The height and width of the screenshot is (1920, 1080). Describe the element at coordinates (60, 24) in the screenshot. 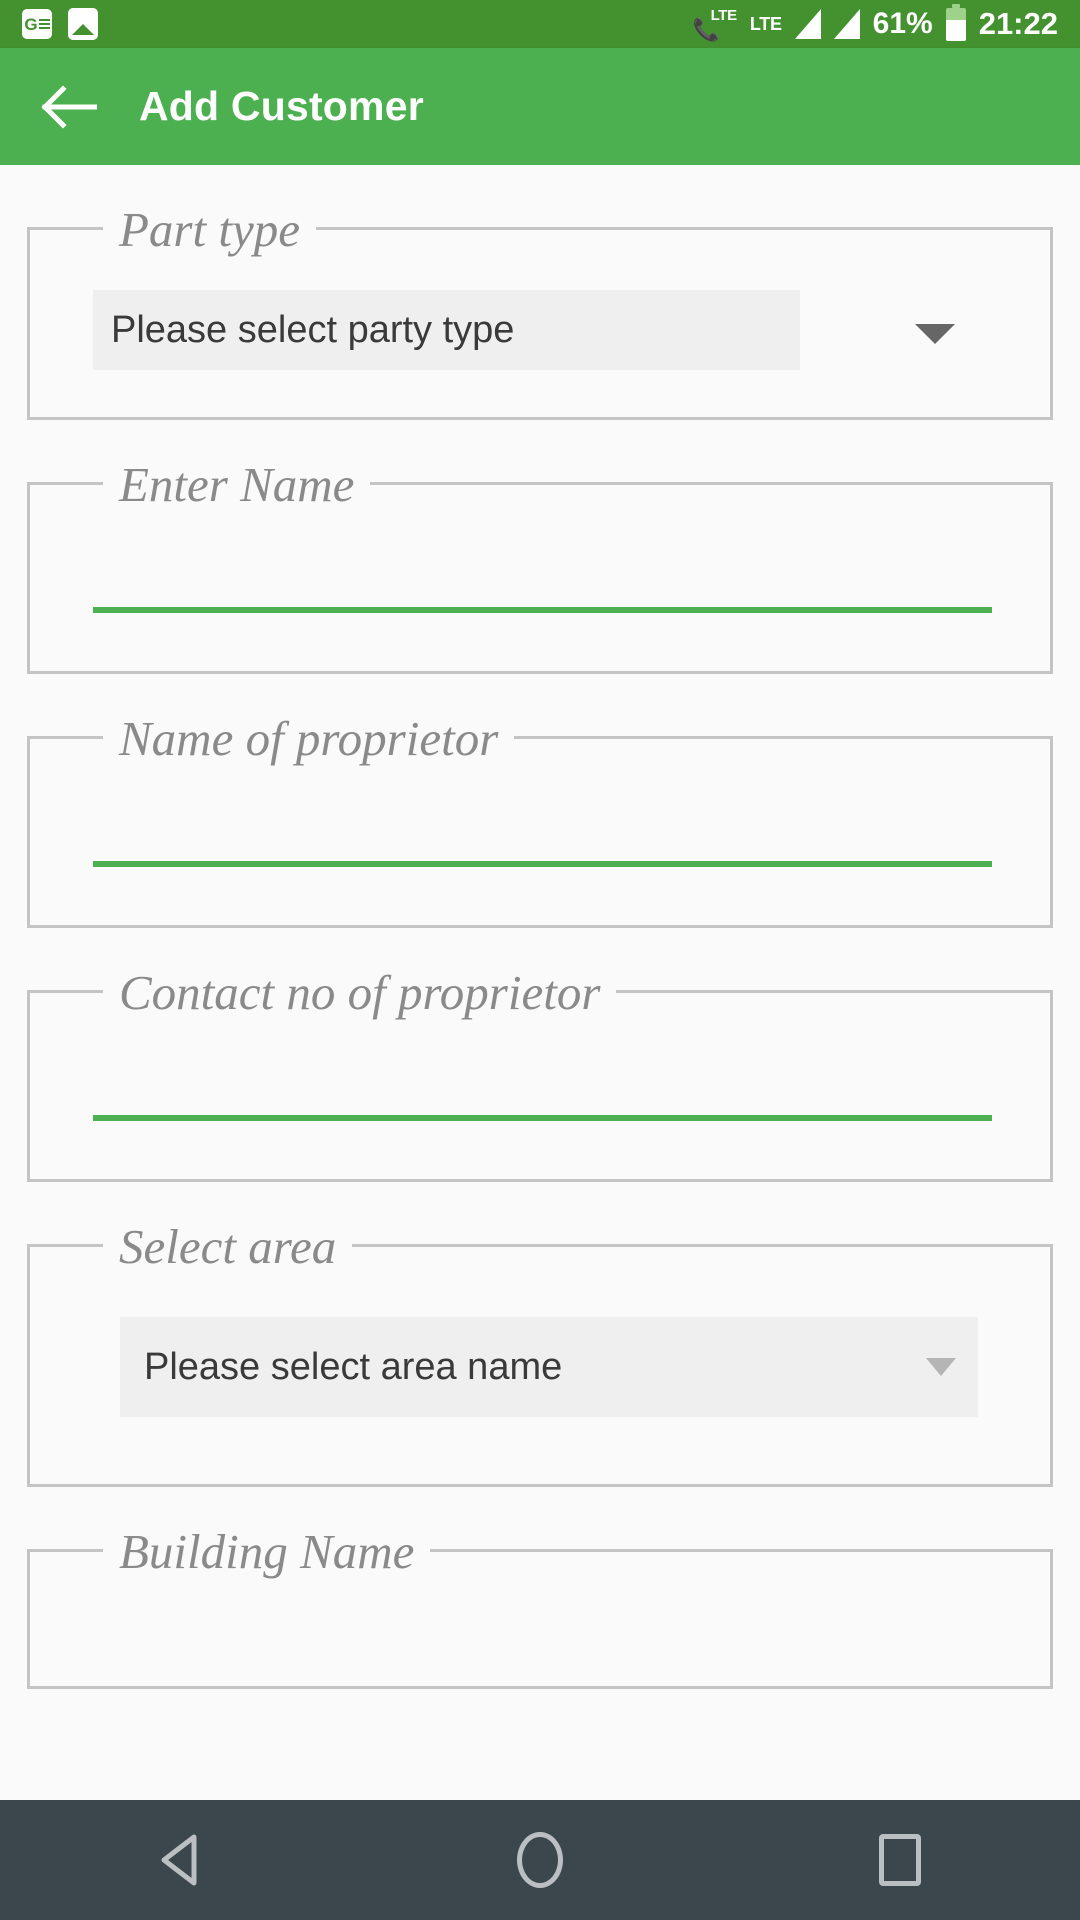

I see `status-bar-notifications: G` at that location.